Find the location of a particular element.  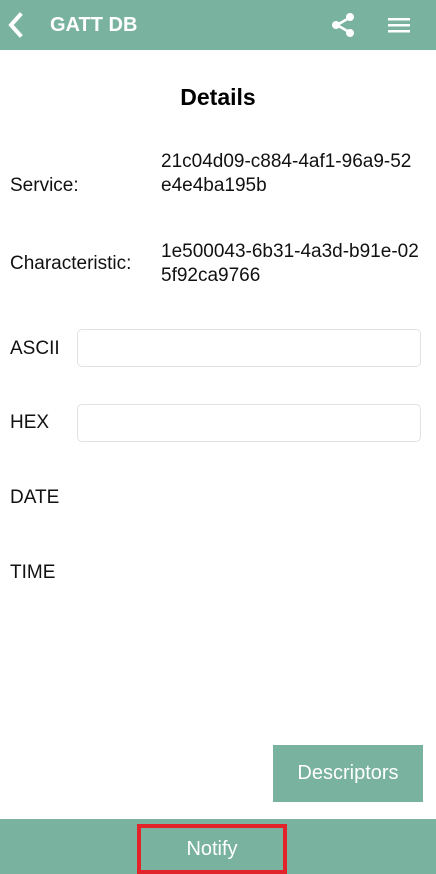

bottom-bar: Notify is located at coordinates (218, 846).